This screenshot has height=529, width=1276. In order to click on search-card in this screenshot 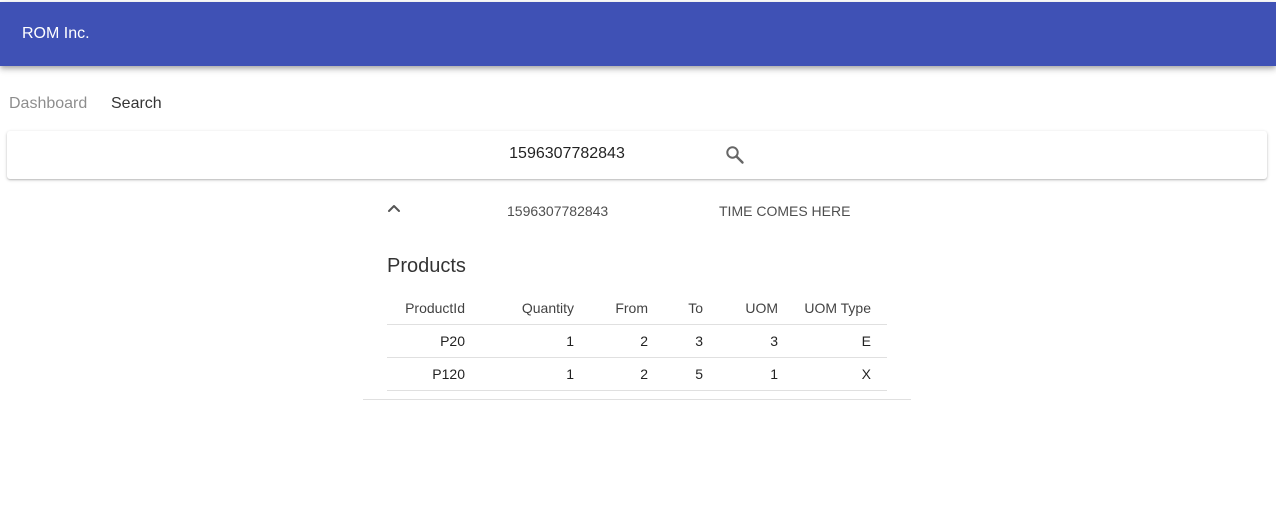, I will do `click(637, 155)`.